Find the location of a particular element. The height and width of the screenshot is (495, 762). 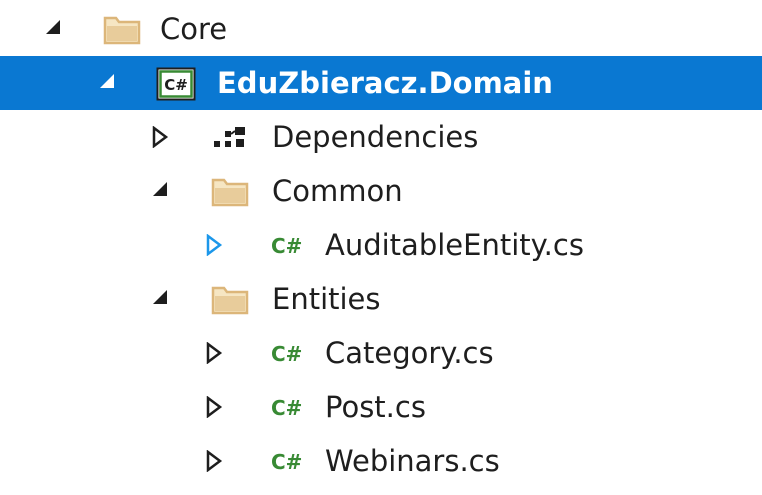

tree-item-label: Dependencies is located at coordinates (375, 137).